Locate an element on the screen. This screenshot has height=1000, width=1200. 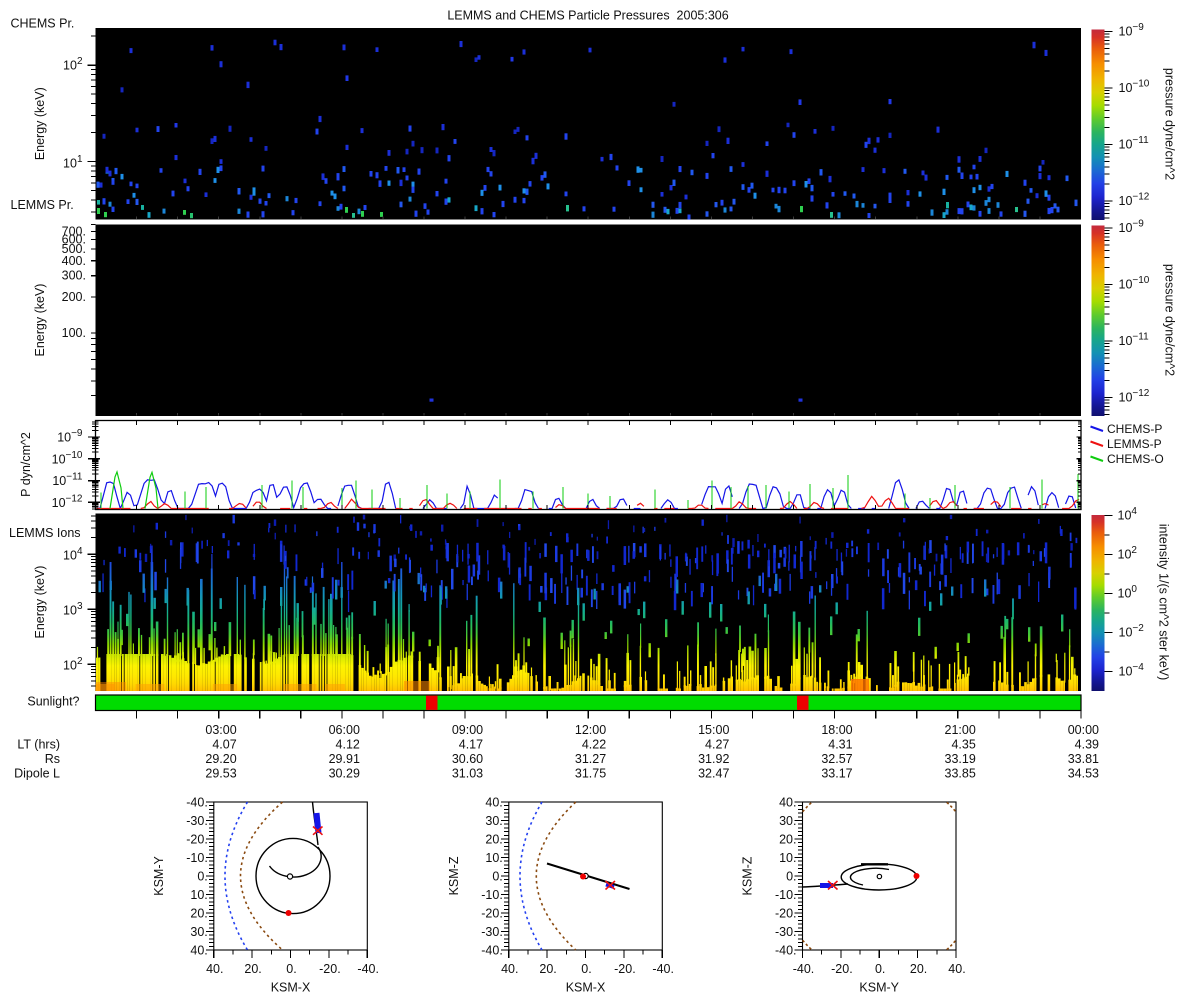
svg-text: 33.81 is located at coordinates (1083, 759).